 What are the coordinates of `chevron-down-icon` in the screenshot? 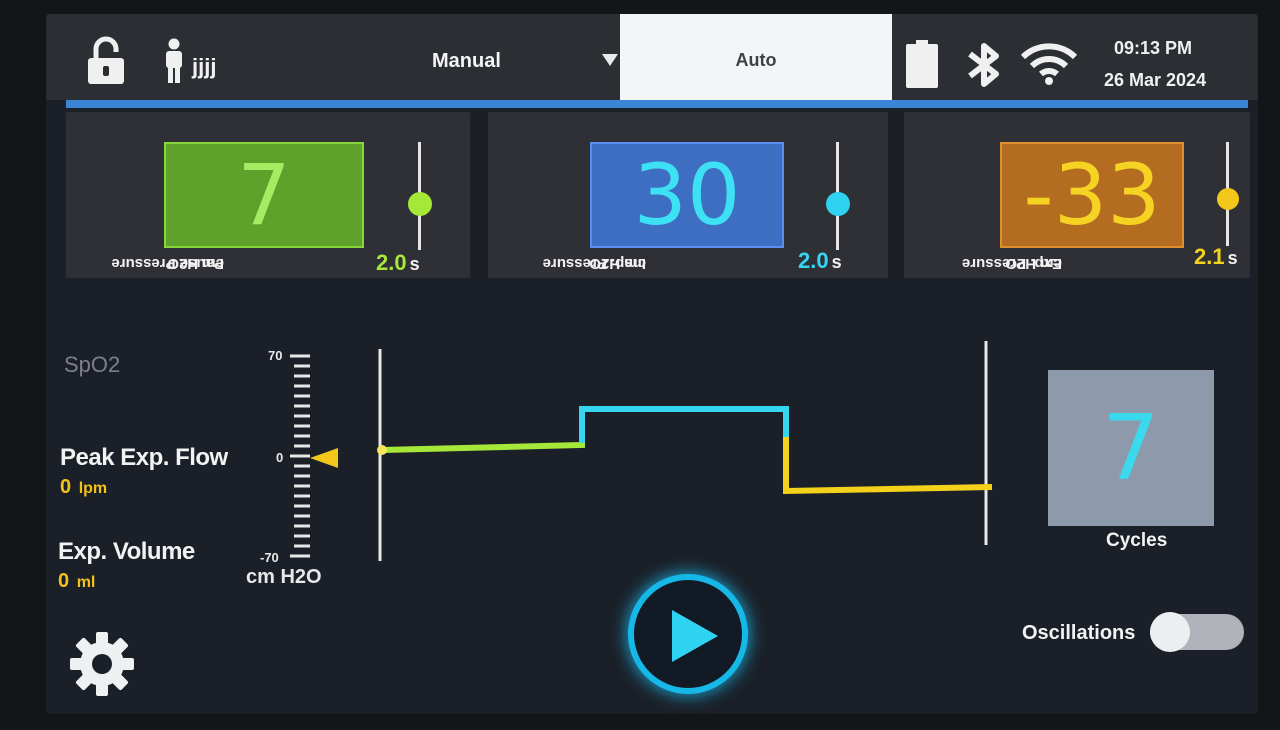 It's located at (610, 60).